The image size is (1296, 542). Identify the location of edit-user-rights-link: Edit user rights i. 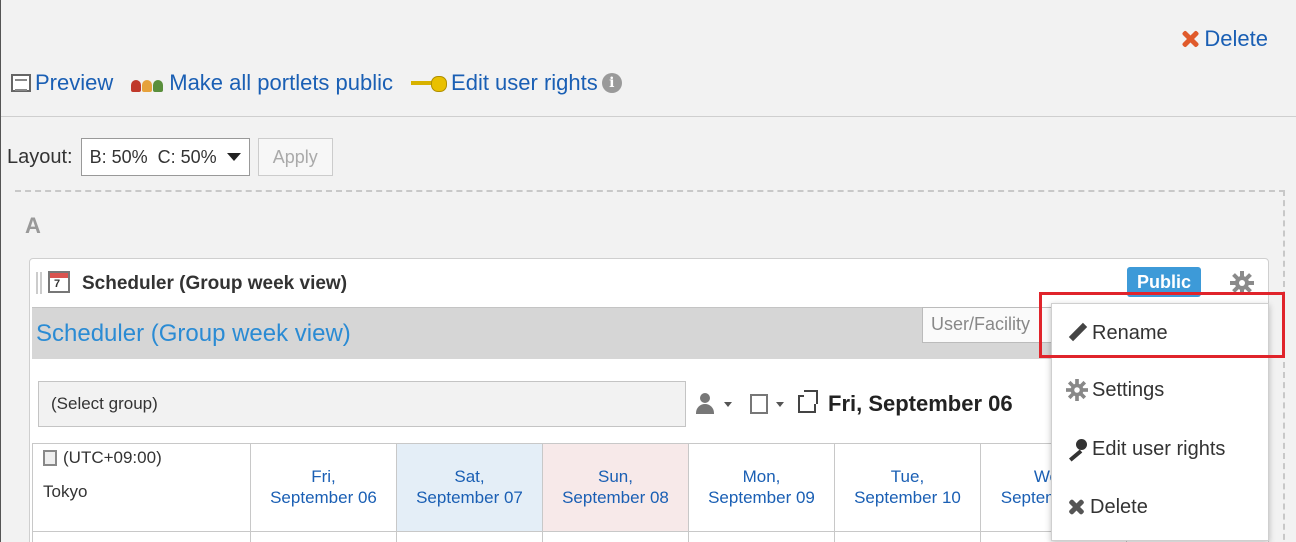
(516, 83).